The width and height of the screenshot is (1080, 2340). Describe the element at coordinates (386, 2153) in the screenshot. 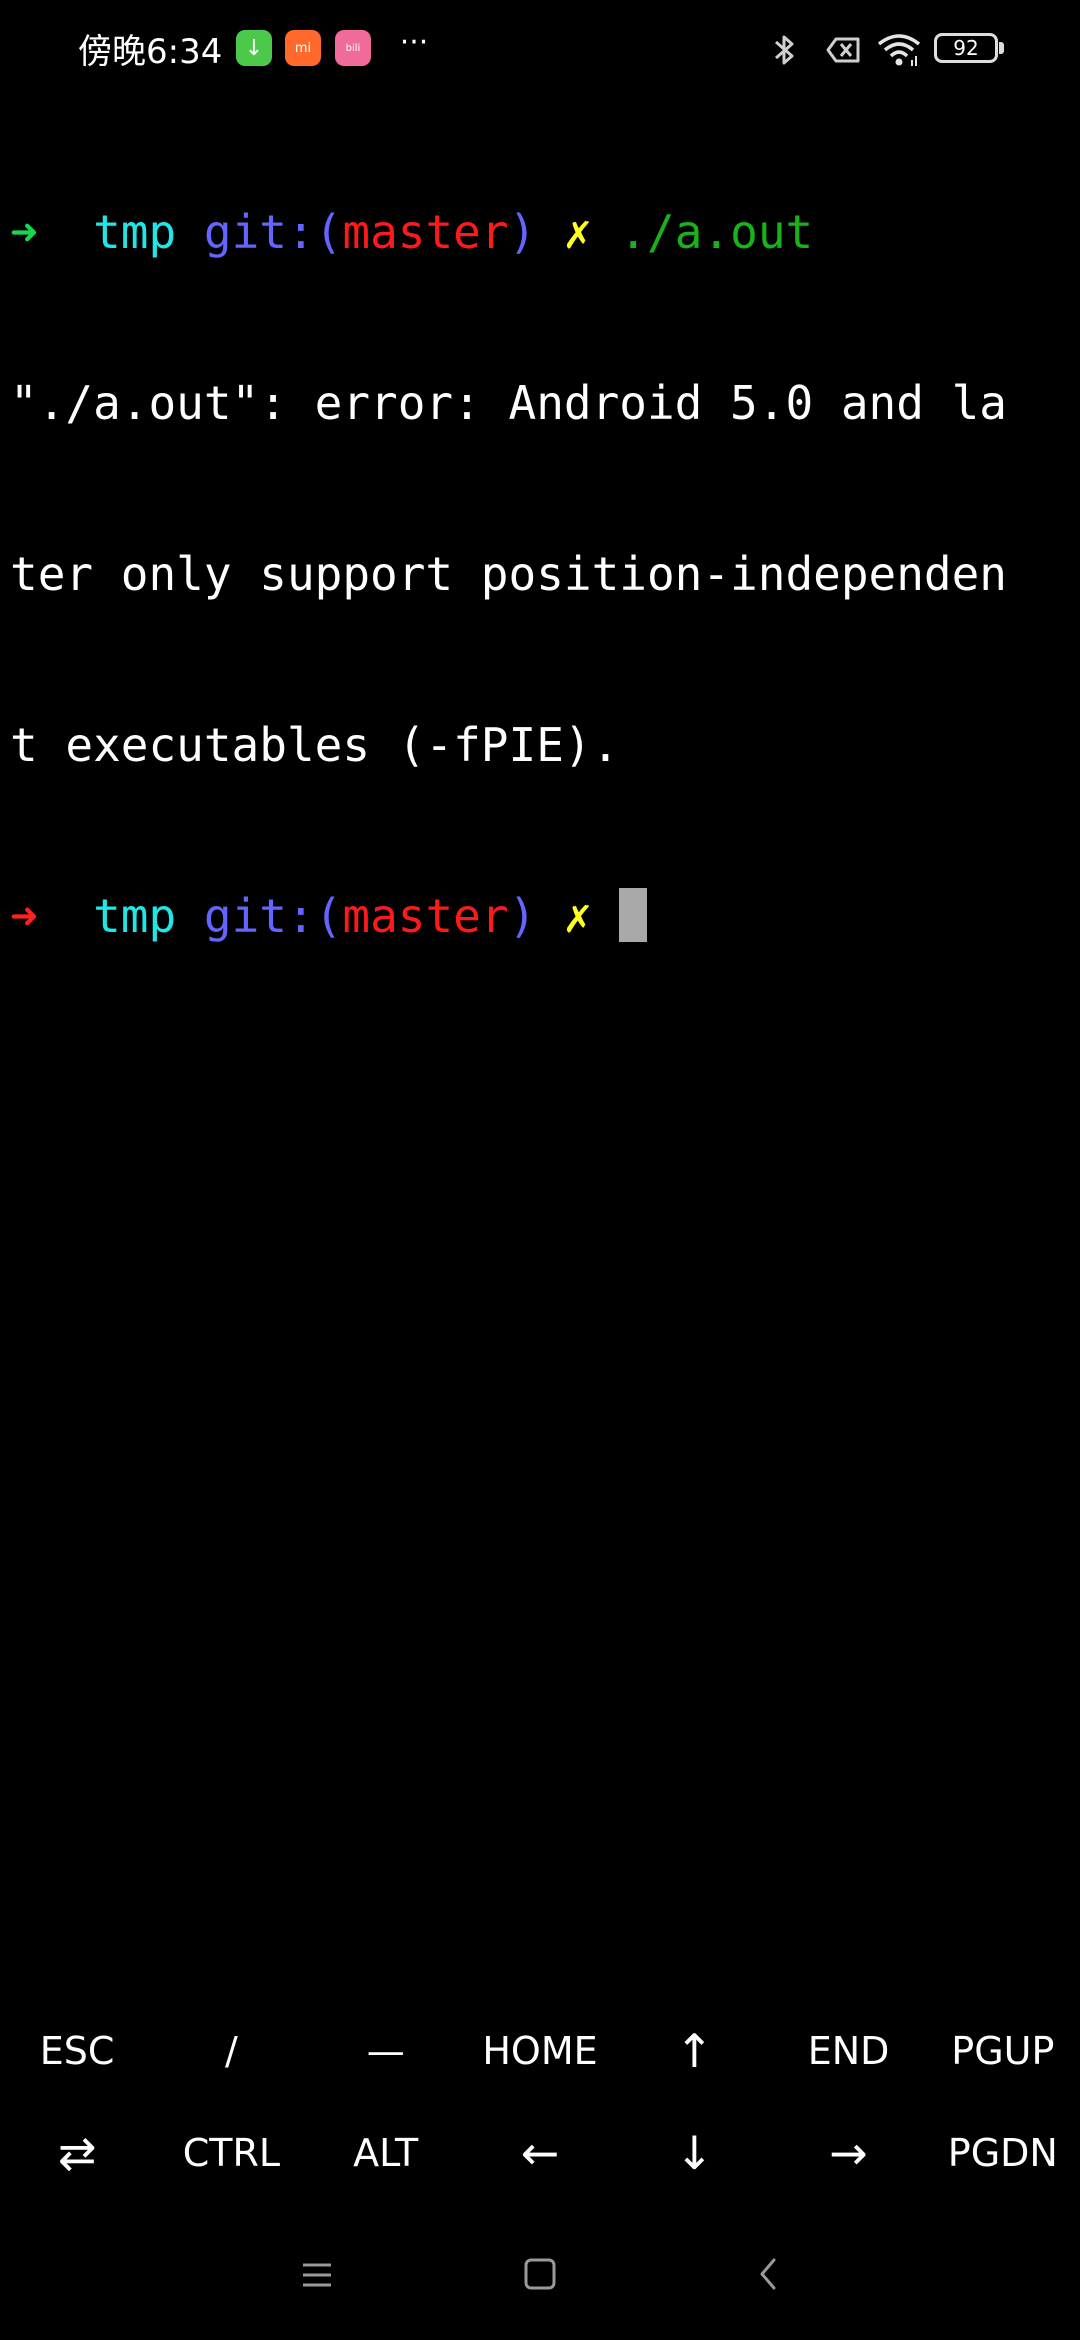

I see `alt-key: ALT` at that location.